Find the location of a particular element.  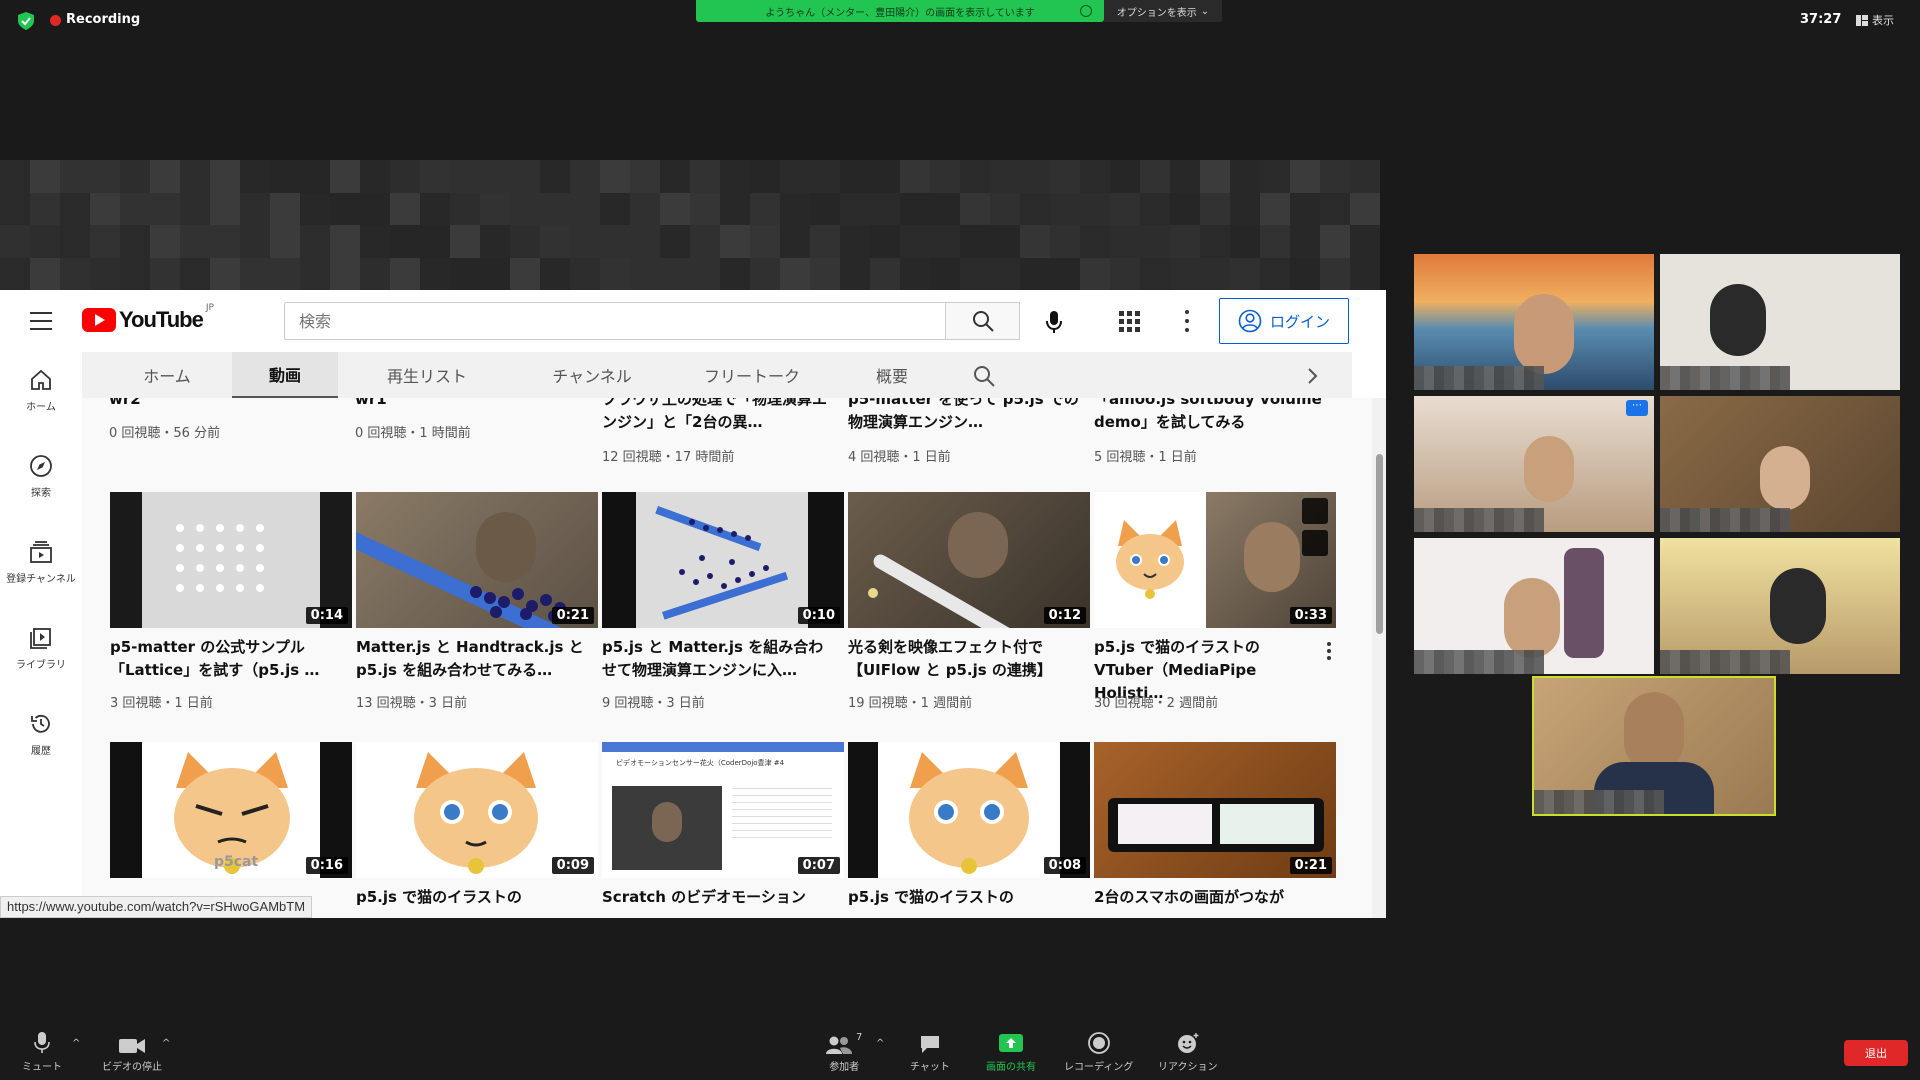

tab-home: ホーム is located at coordinates (167, 375).